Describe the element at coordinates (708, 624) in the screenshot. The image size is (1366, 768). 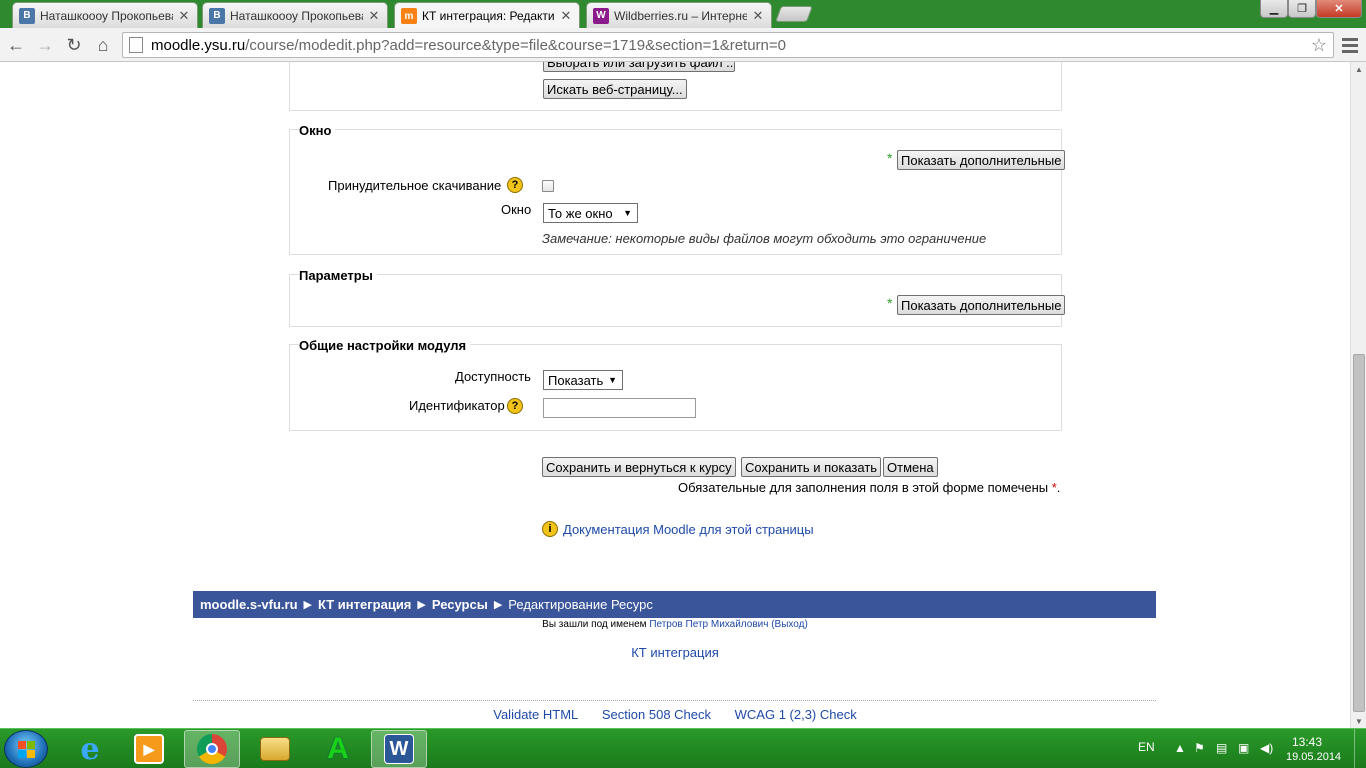
I see `user-profile-link: Петров Петр Михайлович` at that location.